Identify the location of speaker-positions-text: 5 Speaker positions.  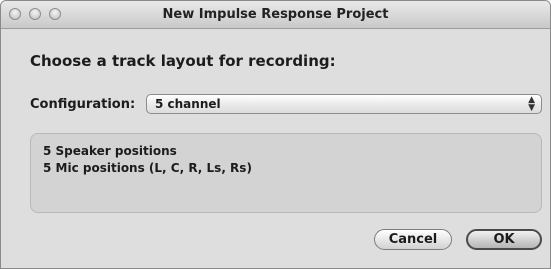
(110, 151).